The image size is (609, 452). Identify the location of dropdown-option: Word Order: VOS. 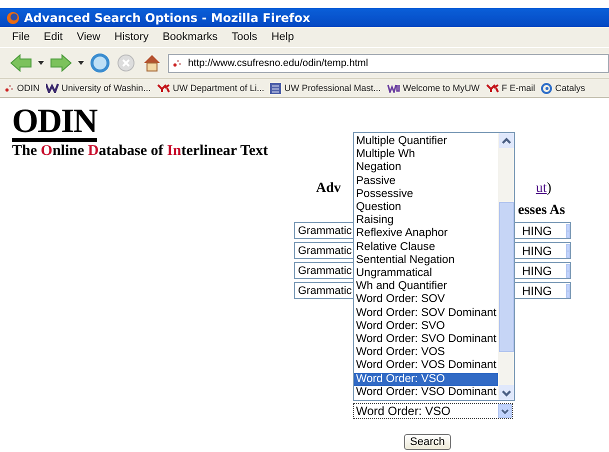
(426, 353).